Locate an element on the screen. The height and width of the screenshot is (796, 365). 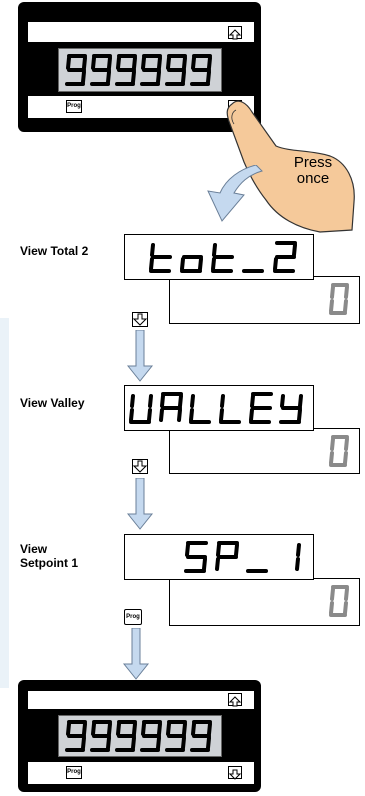
step-1-upper-display is located at coordinates (219, 257).